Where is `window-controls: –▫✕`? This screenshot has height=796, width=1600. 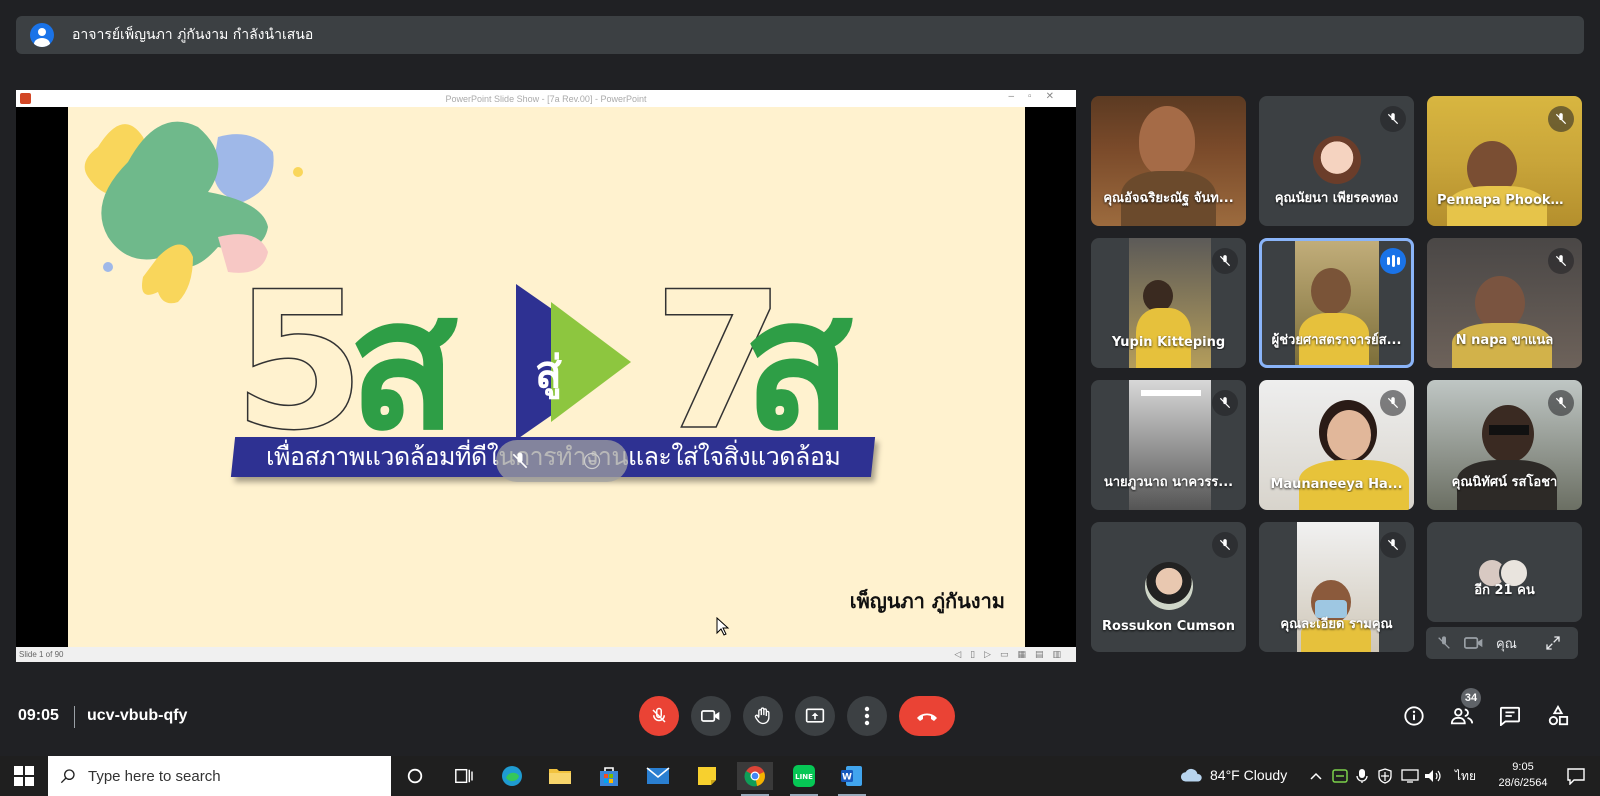 window-controls: –▫✕ is located at coordinates (1038, 96).